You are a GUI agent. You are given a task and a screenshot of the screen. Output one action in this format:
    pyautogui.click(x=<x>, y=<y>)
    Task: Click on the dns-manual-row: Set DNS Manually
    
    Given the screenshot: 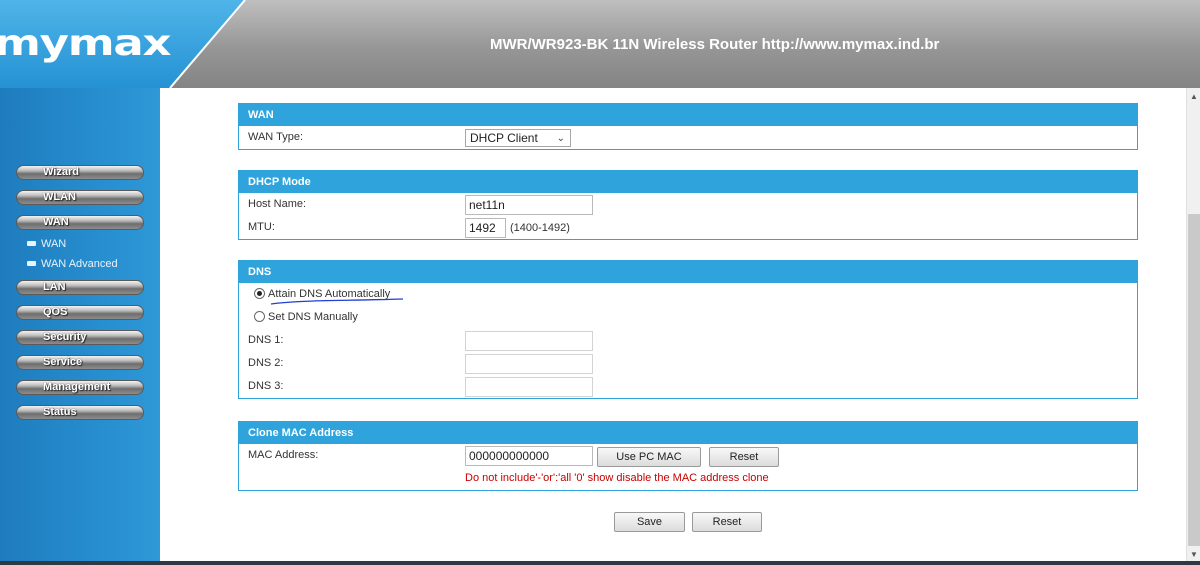 What is the action you would take?
    pyautogui.click(x=688, y=317)
    